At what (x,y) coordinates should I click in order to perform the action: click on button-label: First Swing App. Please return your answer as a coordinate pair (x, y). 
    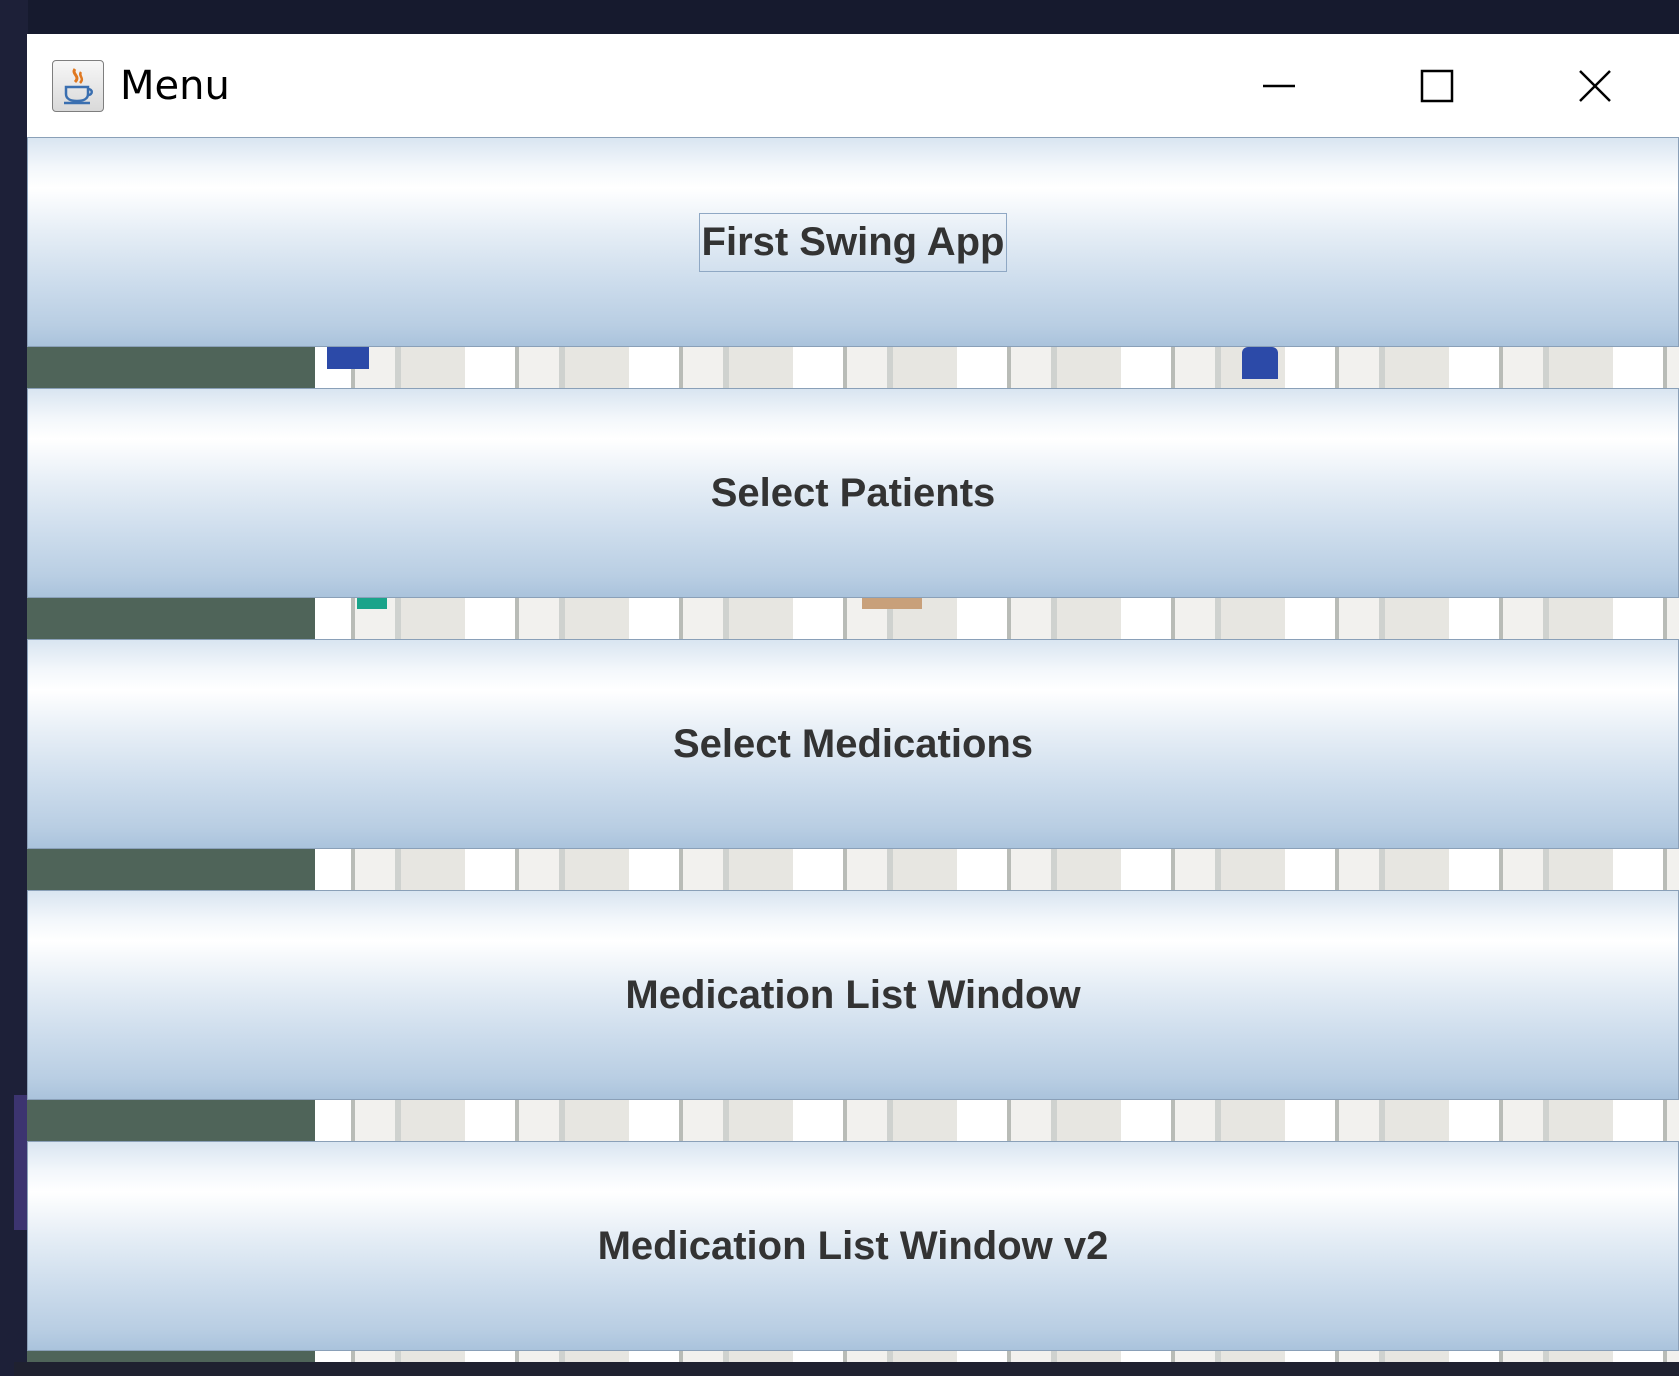
    Looking at the image, I should click on (853, 242).